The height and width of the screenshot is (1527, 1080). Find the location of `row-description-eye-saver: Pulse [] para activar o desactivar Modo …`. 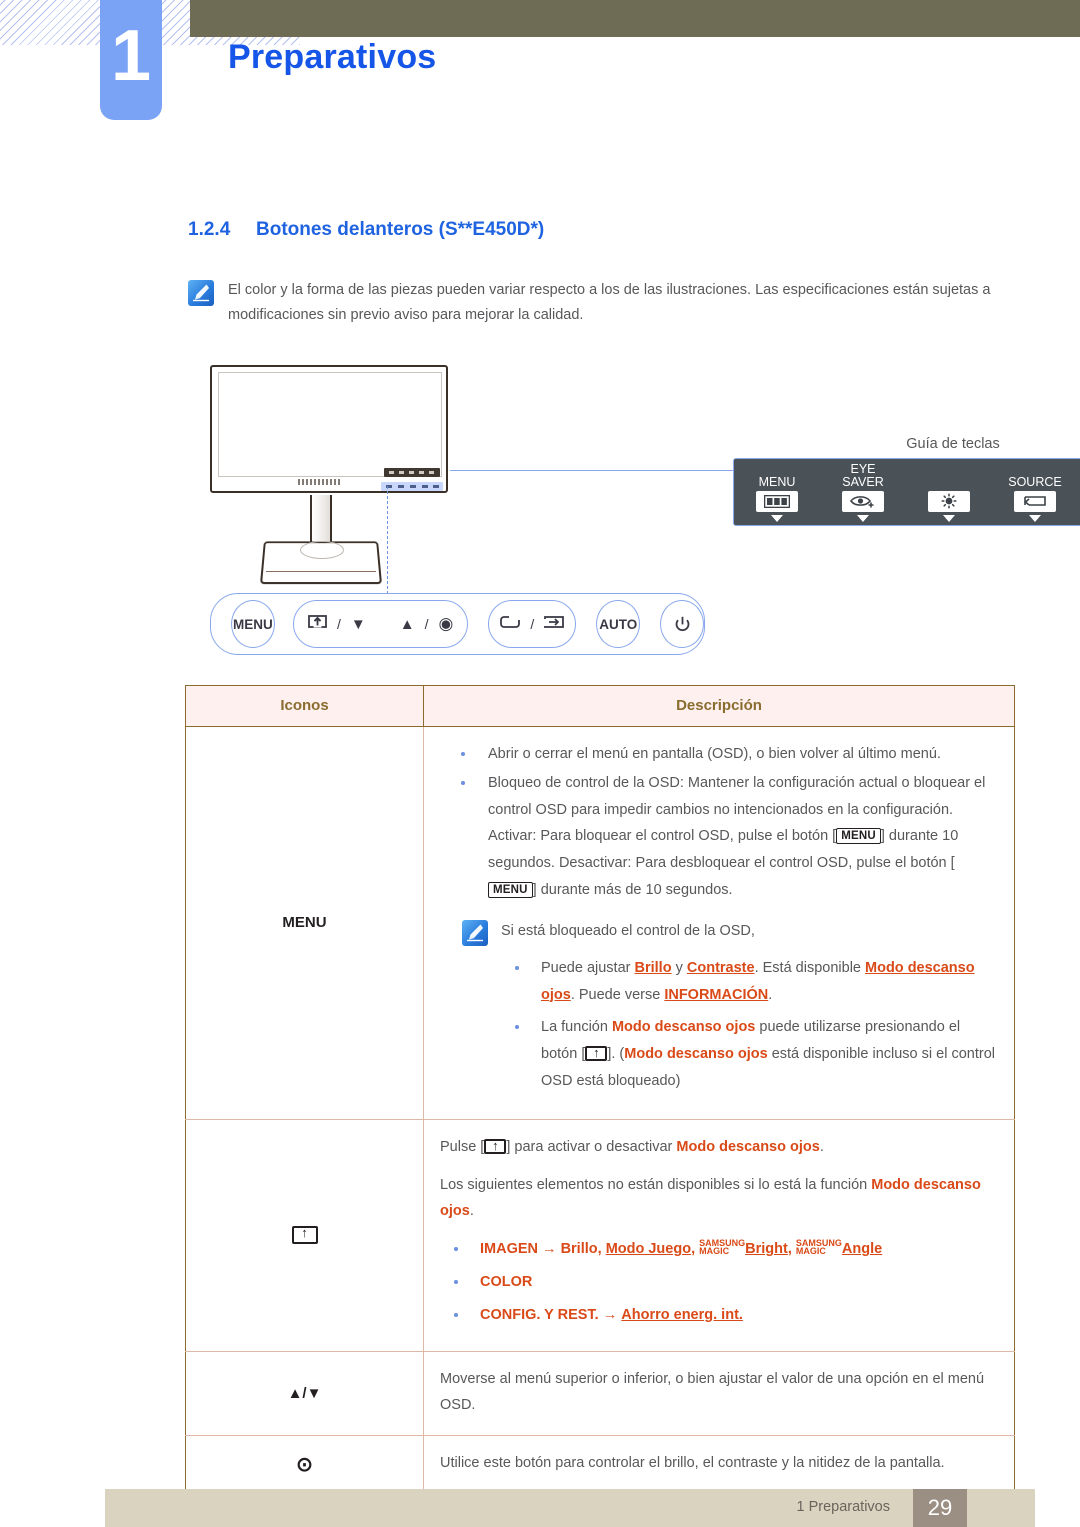

row-description-eye-saver: Pulse [] para activar o desactivar Modo … is located at coordinates (719, 1235).